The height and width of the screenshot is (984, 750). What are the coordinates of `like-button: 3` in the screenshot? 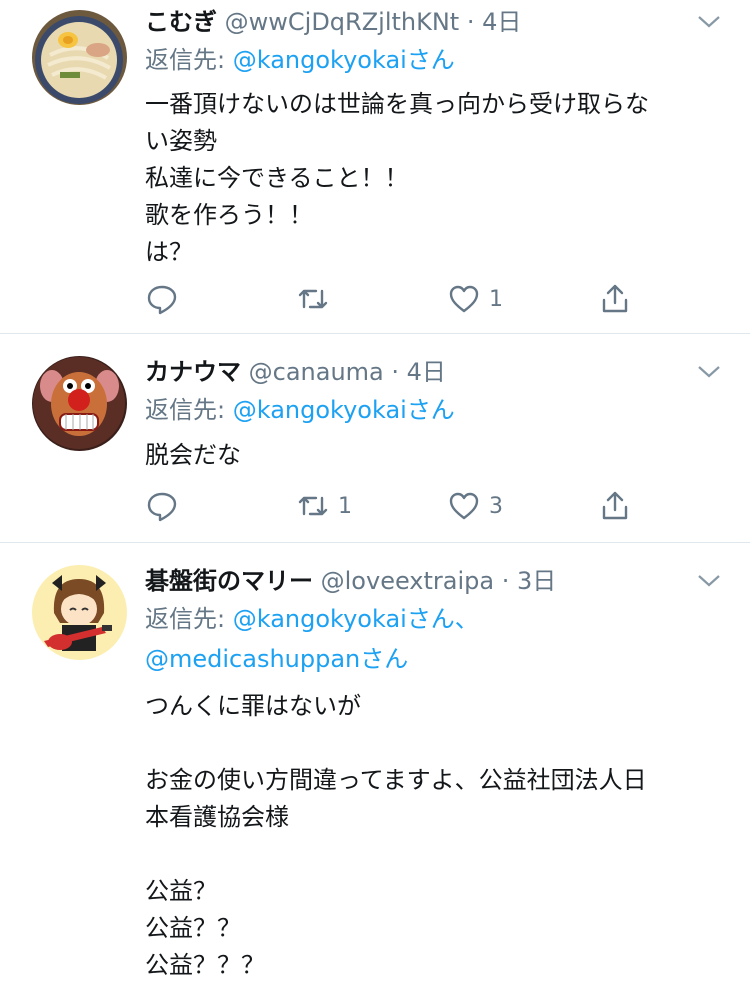 It's located at (475, 506).